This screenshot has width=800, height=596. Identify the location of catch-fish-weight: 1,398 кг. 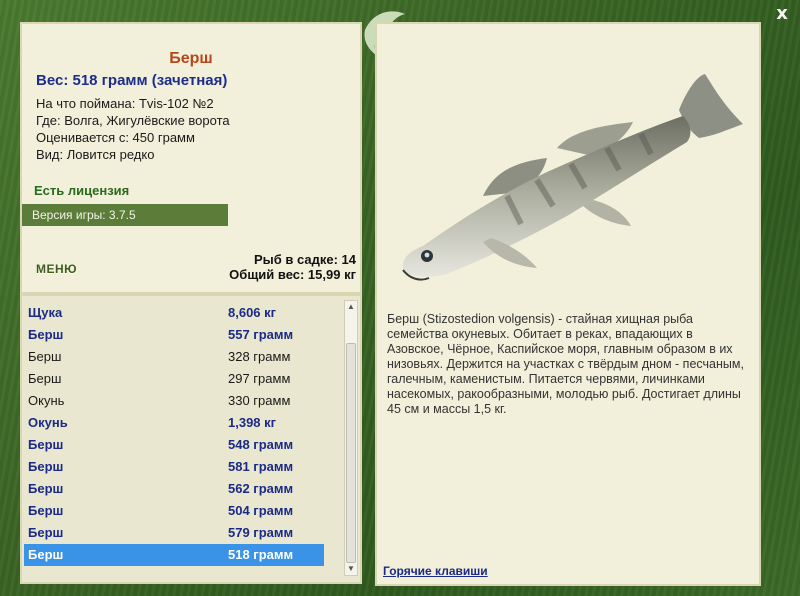
(252, 422).